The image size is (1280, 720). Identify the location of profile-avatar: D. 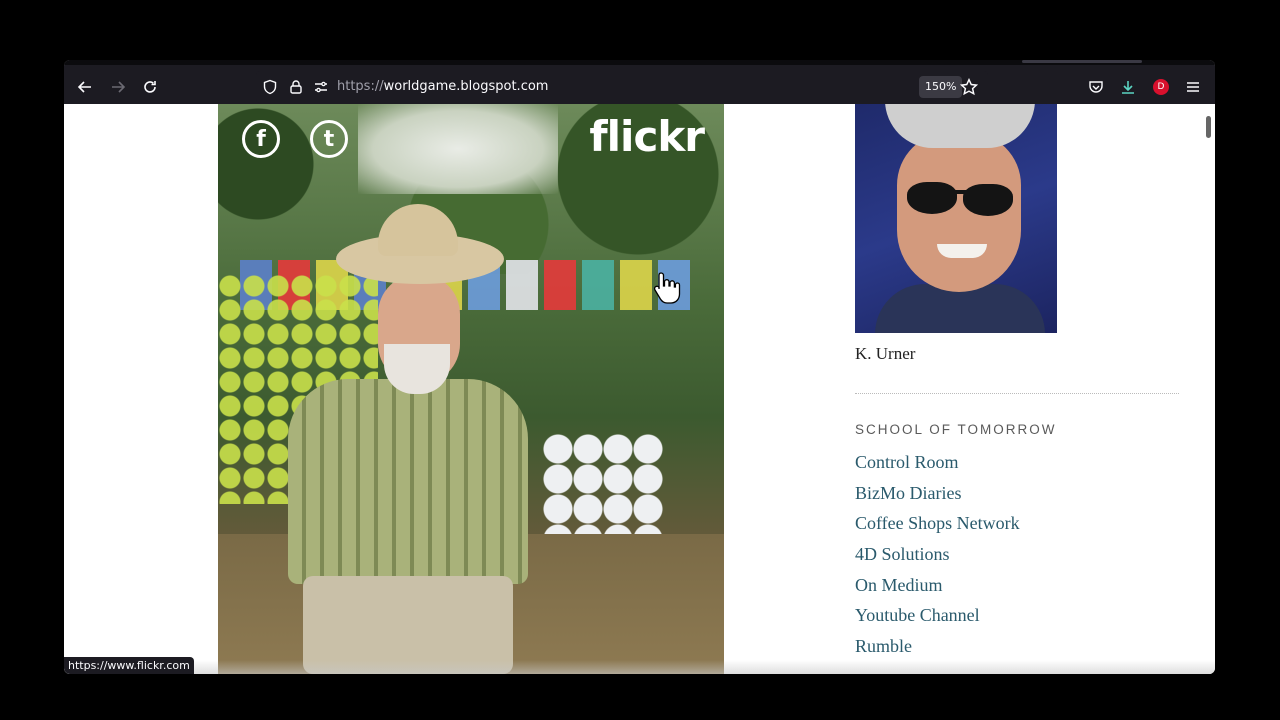
(1161, 87).